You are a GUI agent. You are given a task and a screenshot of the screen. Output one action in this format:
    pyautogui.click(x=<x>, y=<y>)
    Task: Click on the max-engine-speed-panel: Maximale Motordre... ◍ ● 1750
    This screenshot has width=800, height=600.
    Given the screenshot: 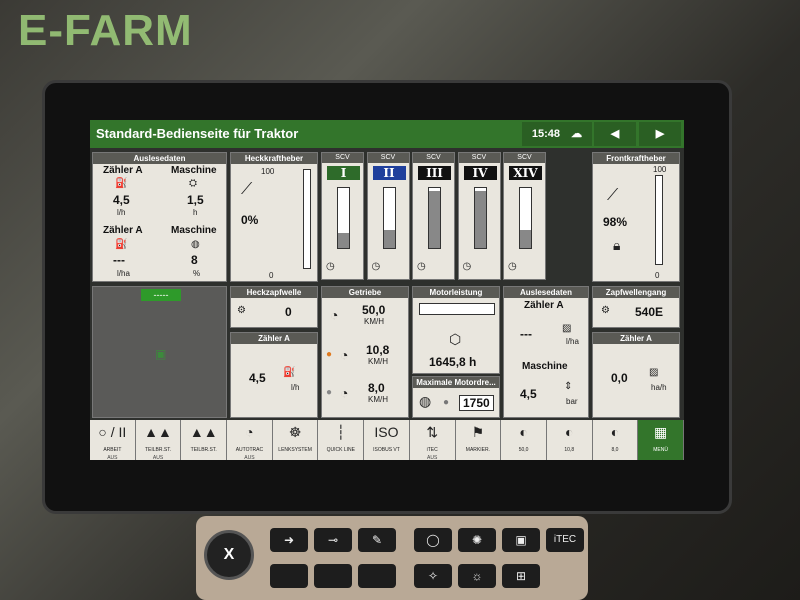 What is the action you would take?
    pyautogui.click(x=456, y=397)
    